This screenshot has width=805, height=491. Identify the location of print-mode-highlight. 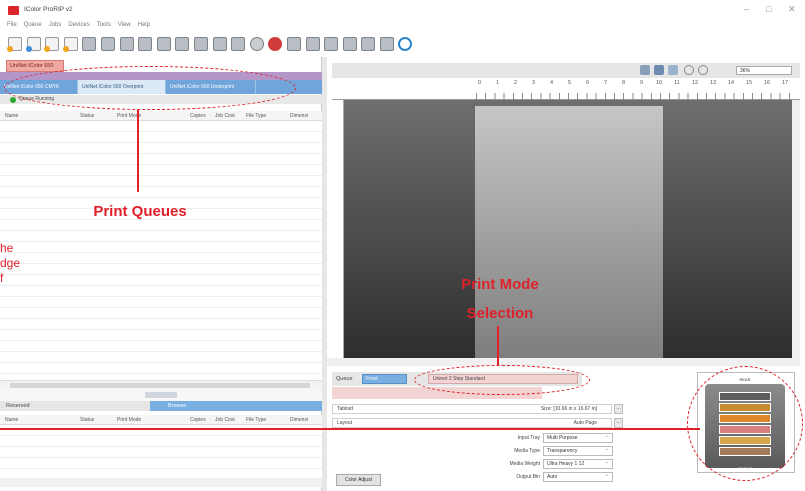
(502, 380).